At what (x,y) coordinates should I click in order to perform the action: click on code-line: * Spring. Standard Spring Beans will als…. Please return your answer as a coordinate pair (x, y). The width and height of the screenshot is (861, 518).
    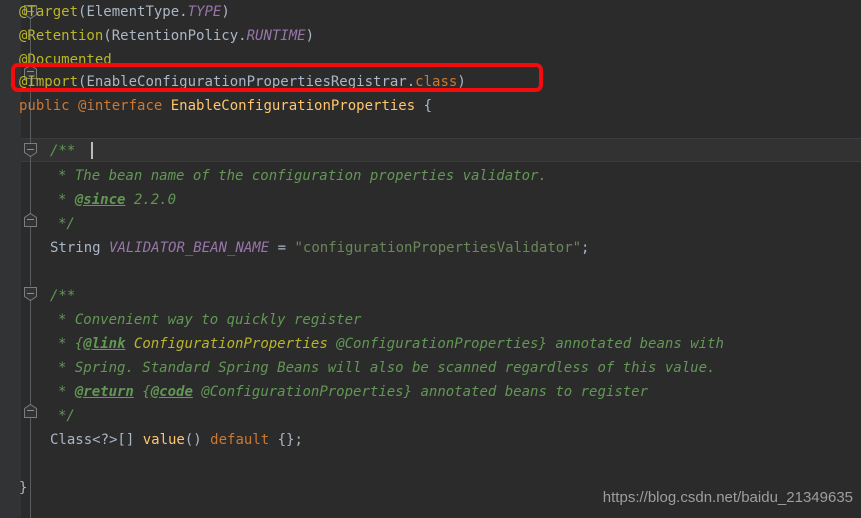
    Looking at the image, I should click on (386, 368).